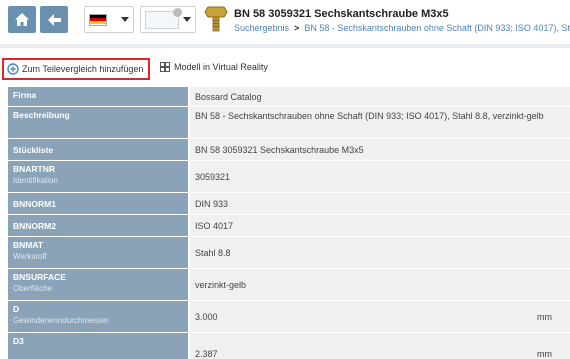  What do you see at coordinates (28, 245) in the screenshot?
I see `property-name: BNMAT` at bounding box center [28, 245].